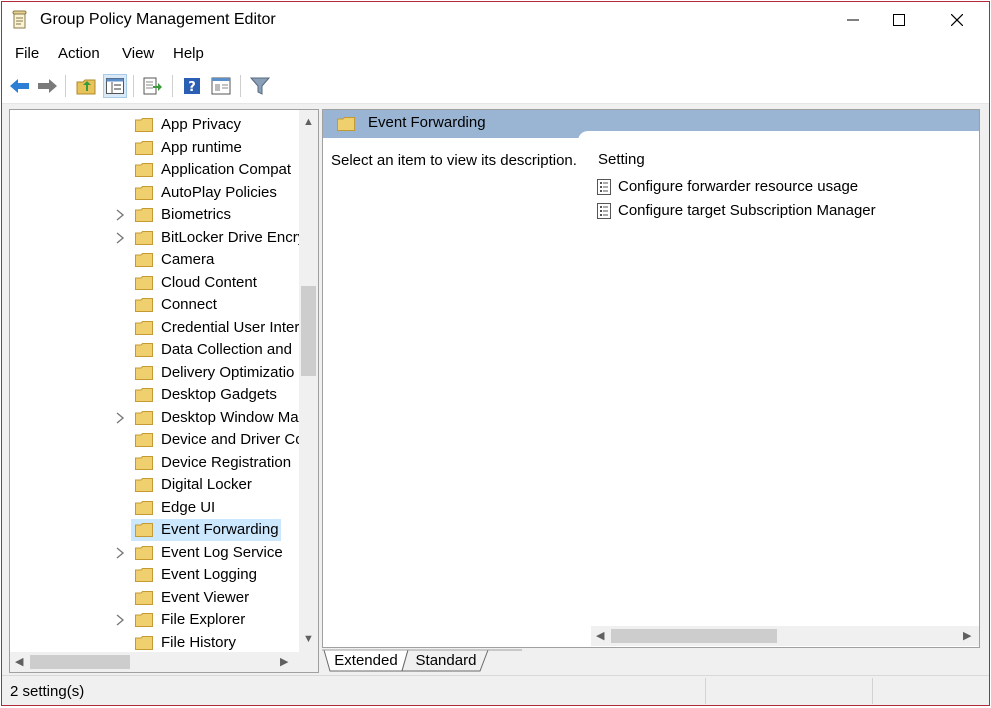 The image size is (991, 708). What do you see at coordinates (228, 372) in the screenshot?
I see `tree-item-label: Delivery Optimizatio` at bounding box center [228, 372].